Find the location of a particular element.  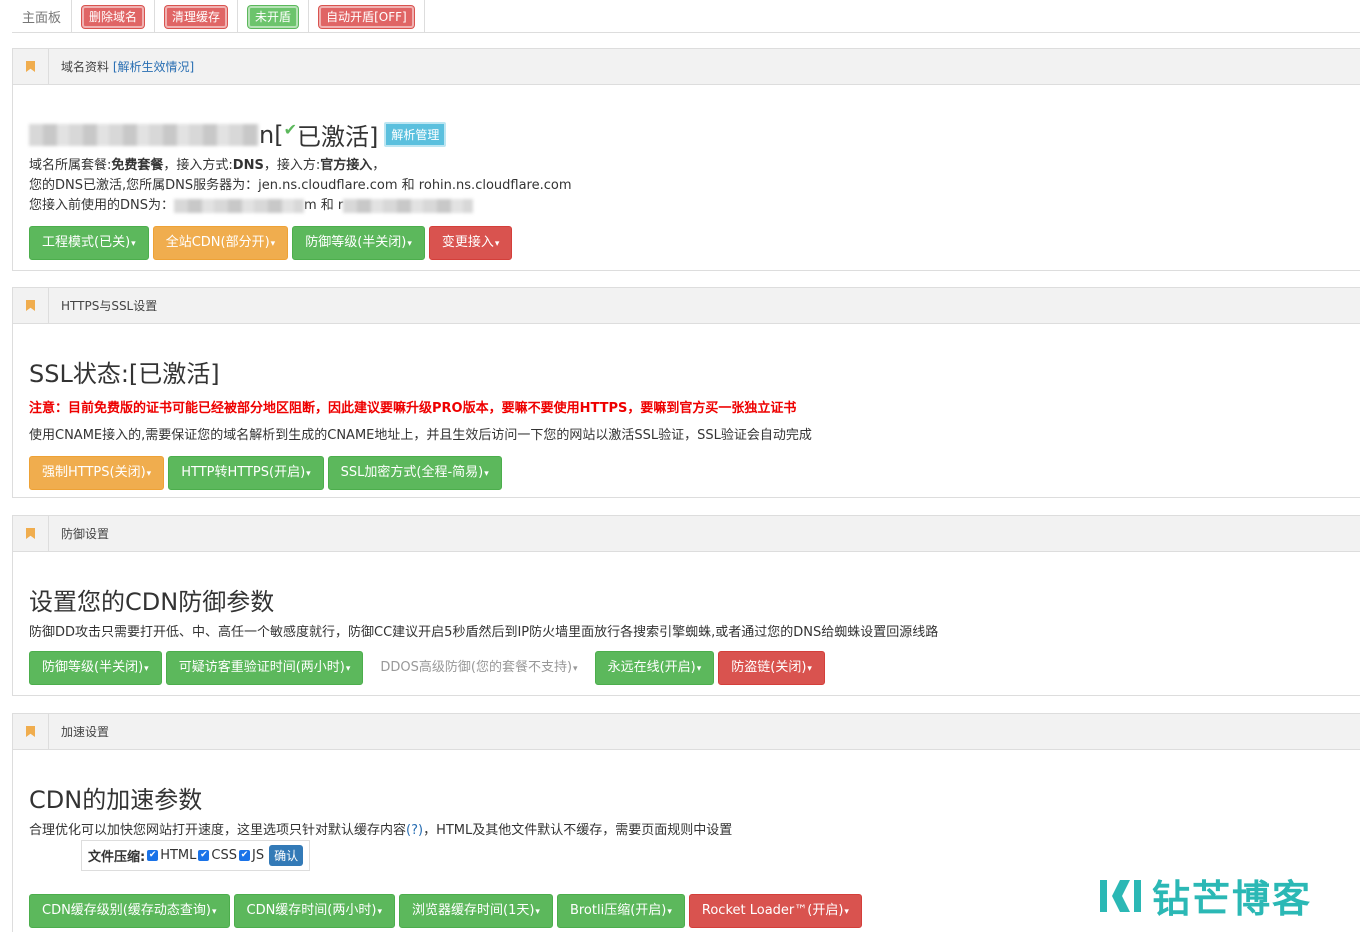

always-online-label: 永远在线(开启) is located at coordinates (651, 667).